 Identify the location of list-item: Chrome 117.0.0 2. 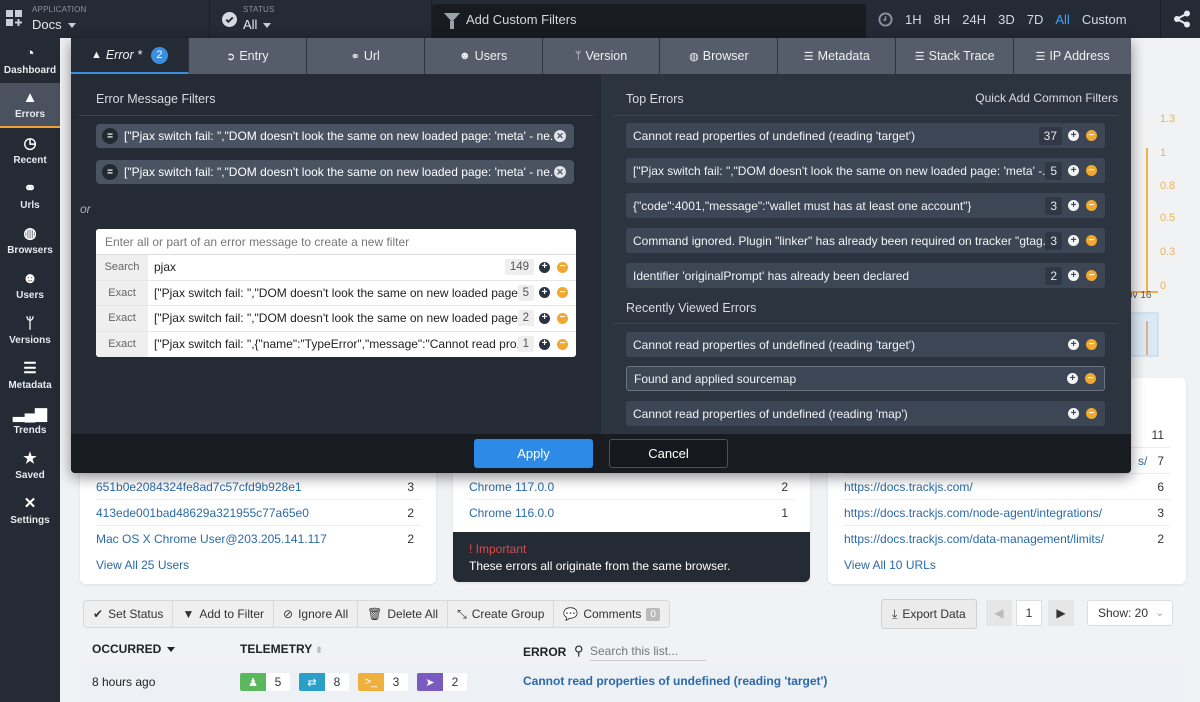
(631, 487).